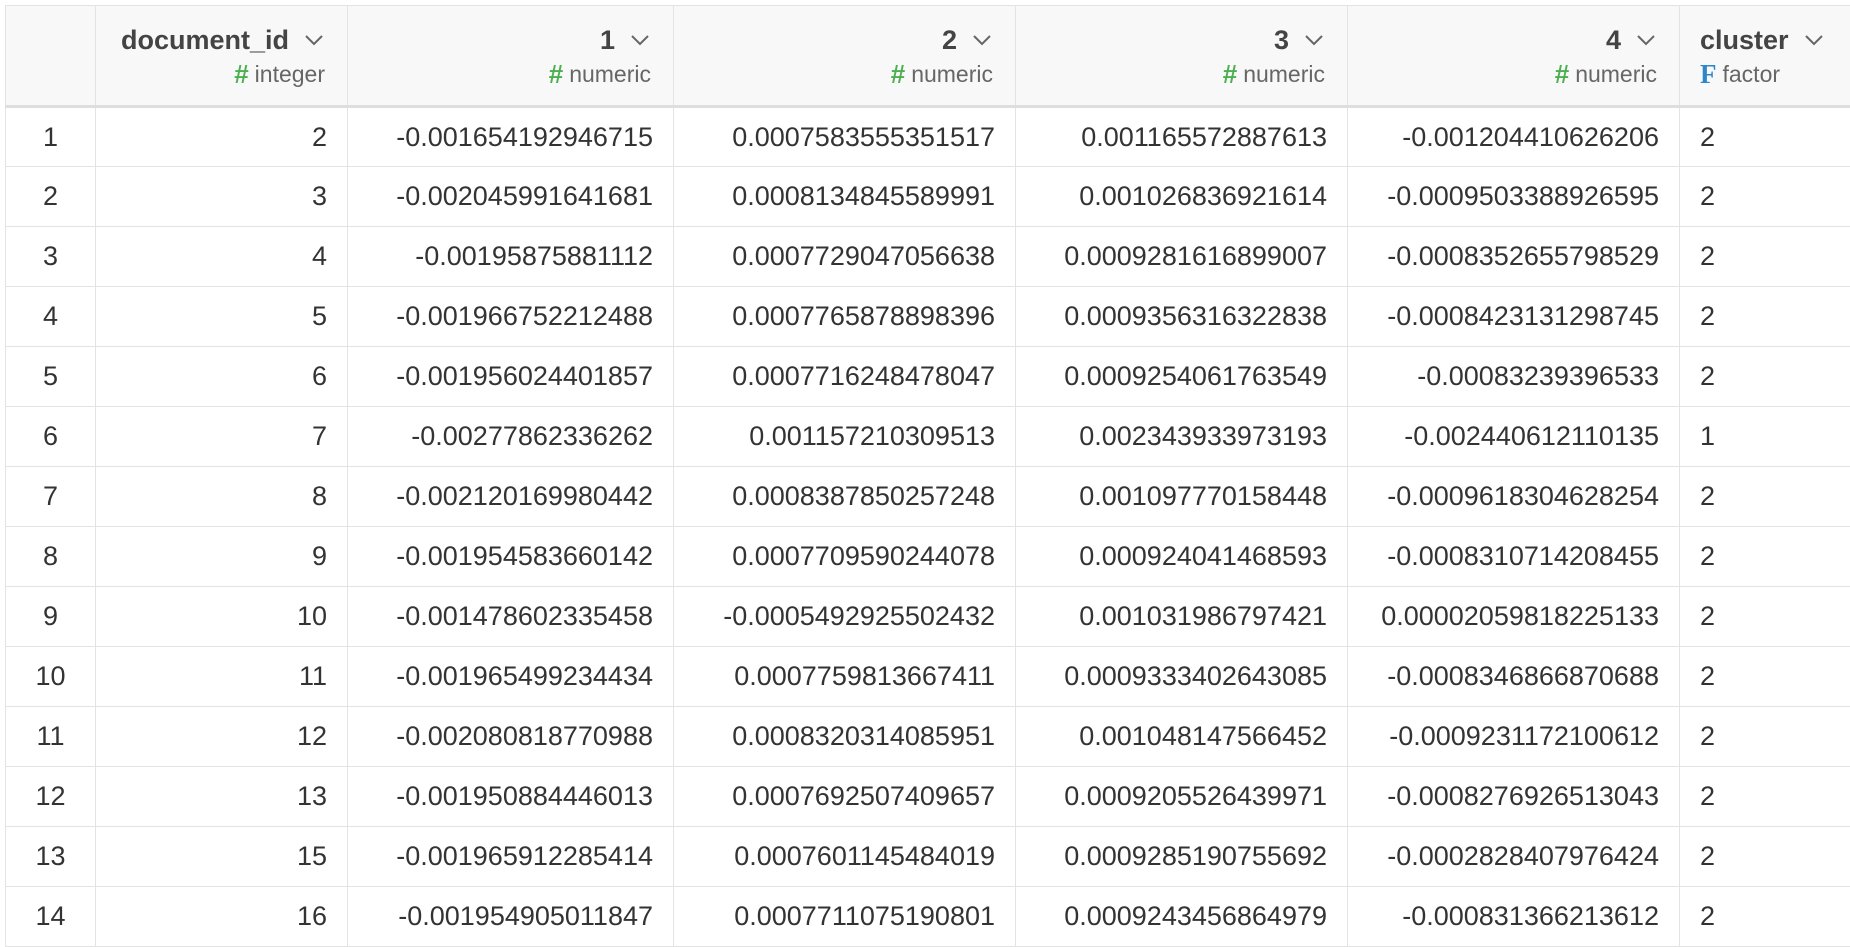  Describe the element at coordinates (1182, 377) in the screenshot. I see `table-cell: 0.0009254061763549` at that location.